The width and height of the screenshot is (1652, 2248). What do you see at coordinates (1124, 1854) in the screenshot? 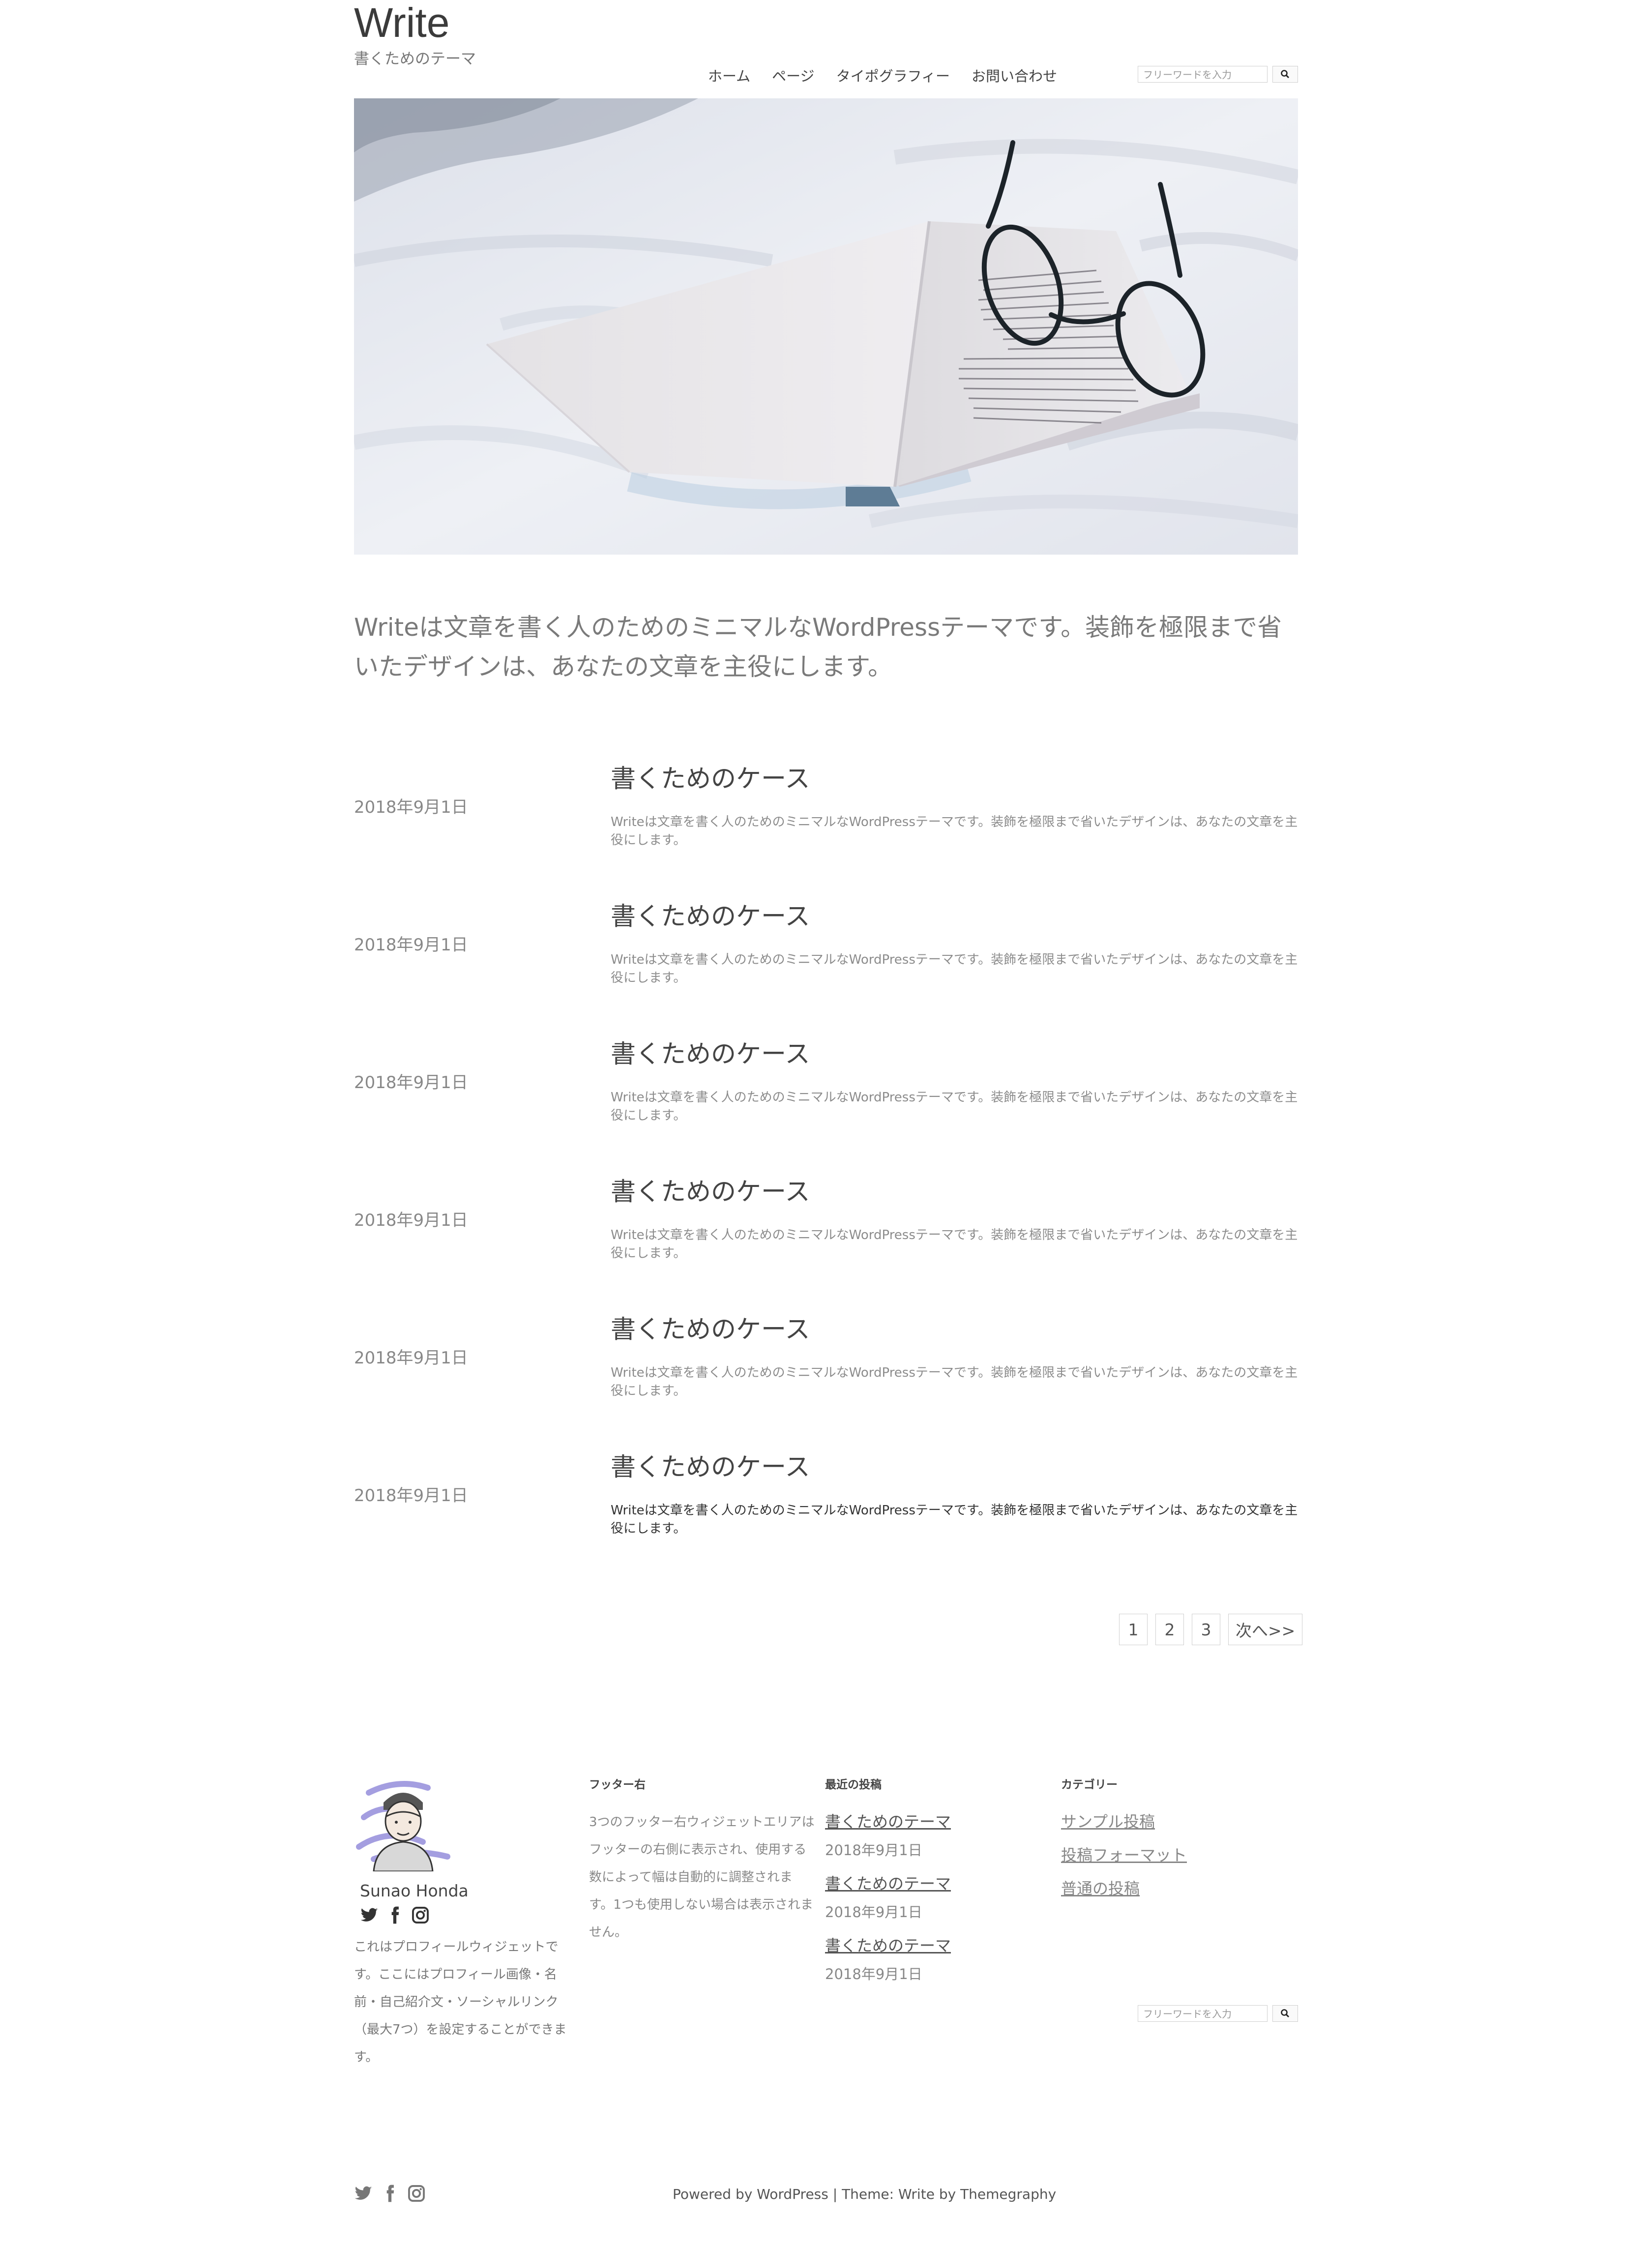
I see `category-link: 投稿フォーマット` at bounding box center [1124, 1854].